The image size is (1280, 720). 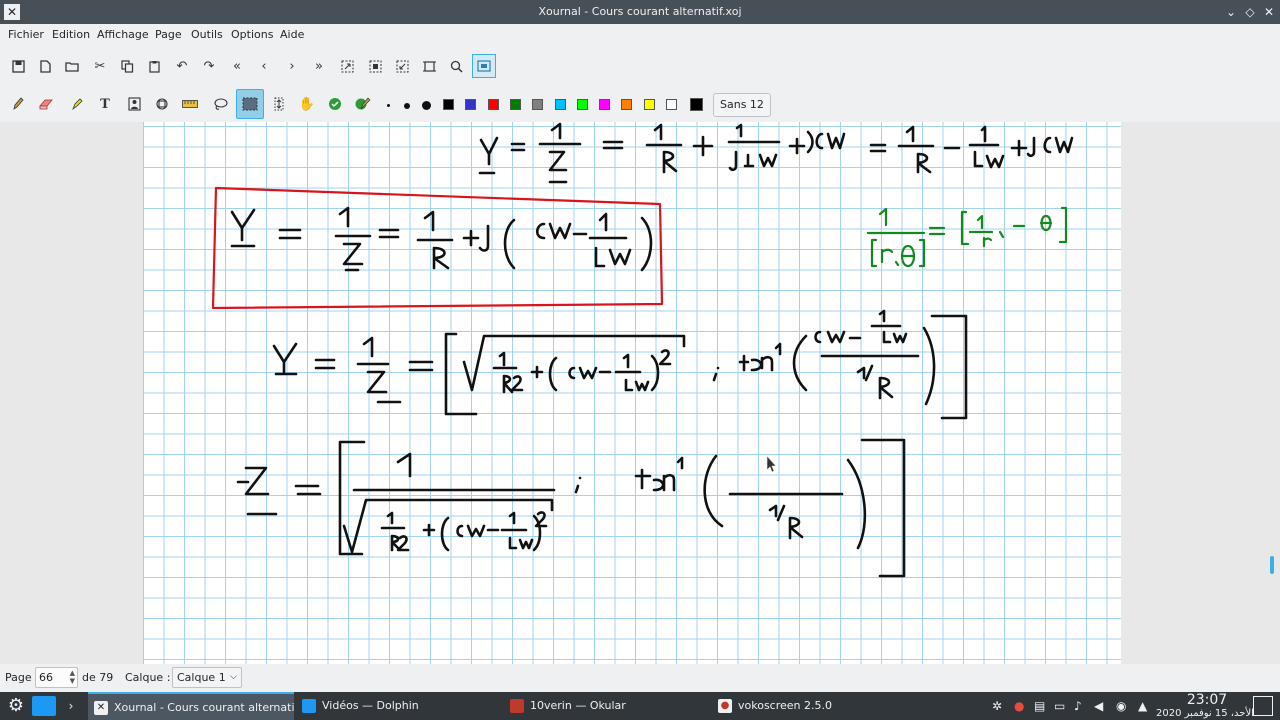 What do you see at coordinates (105, 104) in the screenshot?
I see `text-tool-icon: T` at bounding box center [105, 104].